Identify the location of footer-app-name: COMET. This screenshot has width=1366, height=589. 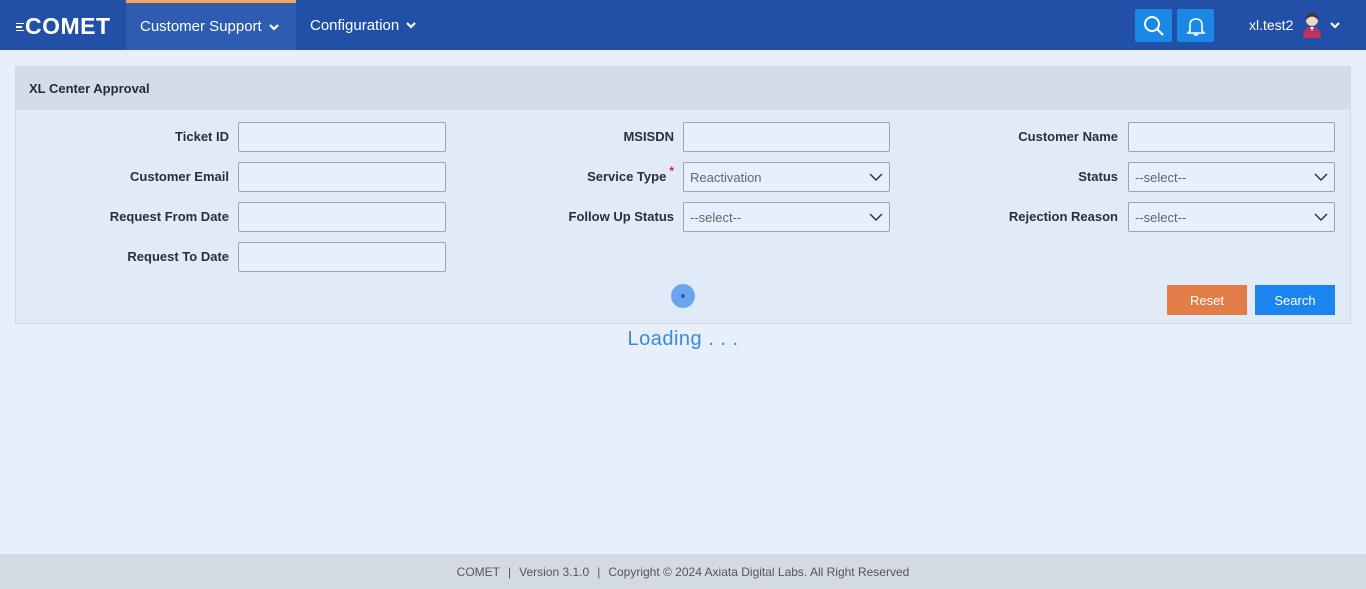
(478, 571).